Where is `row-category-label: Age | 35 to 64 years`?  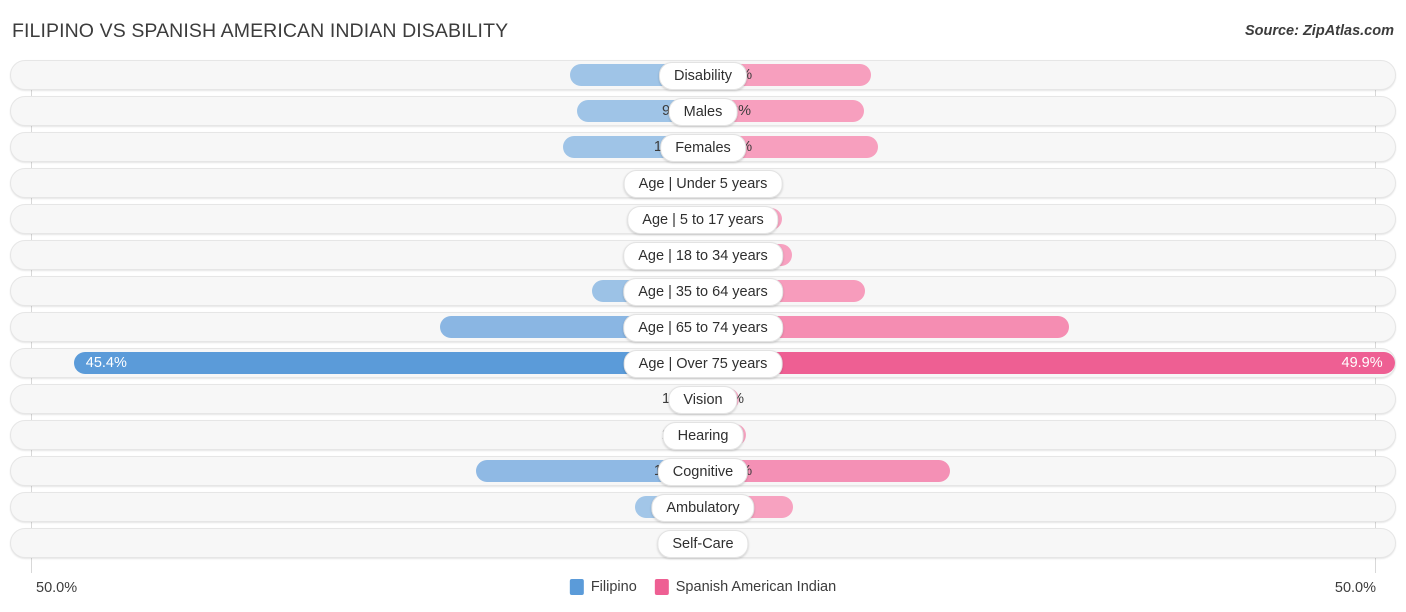
row-category-label: Age | 35 to 64 years is located at coordinates (703, 292).